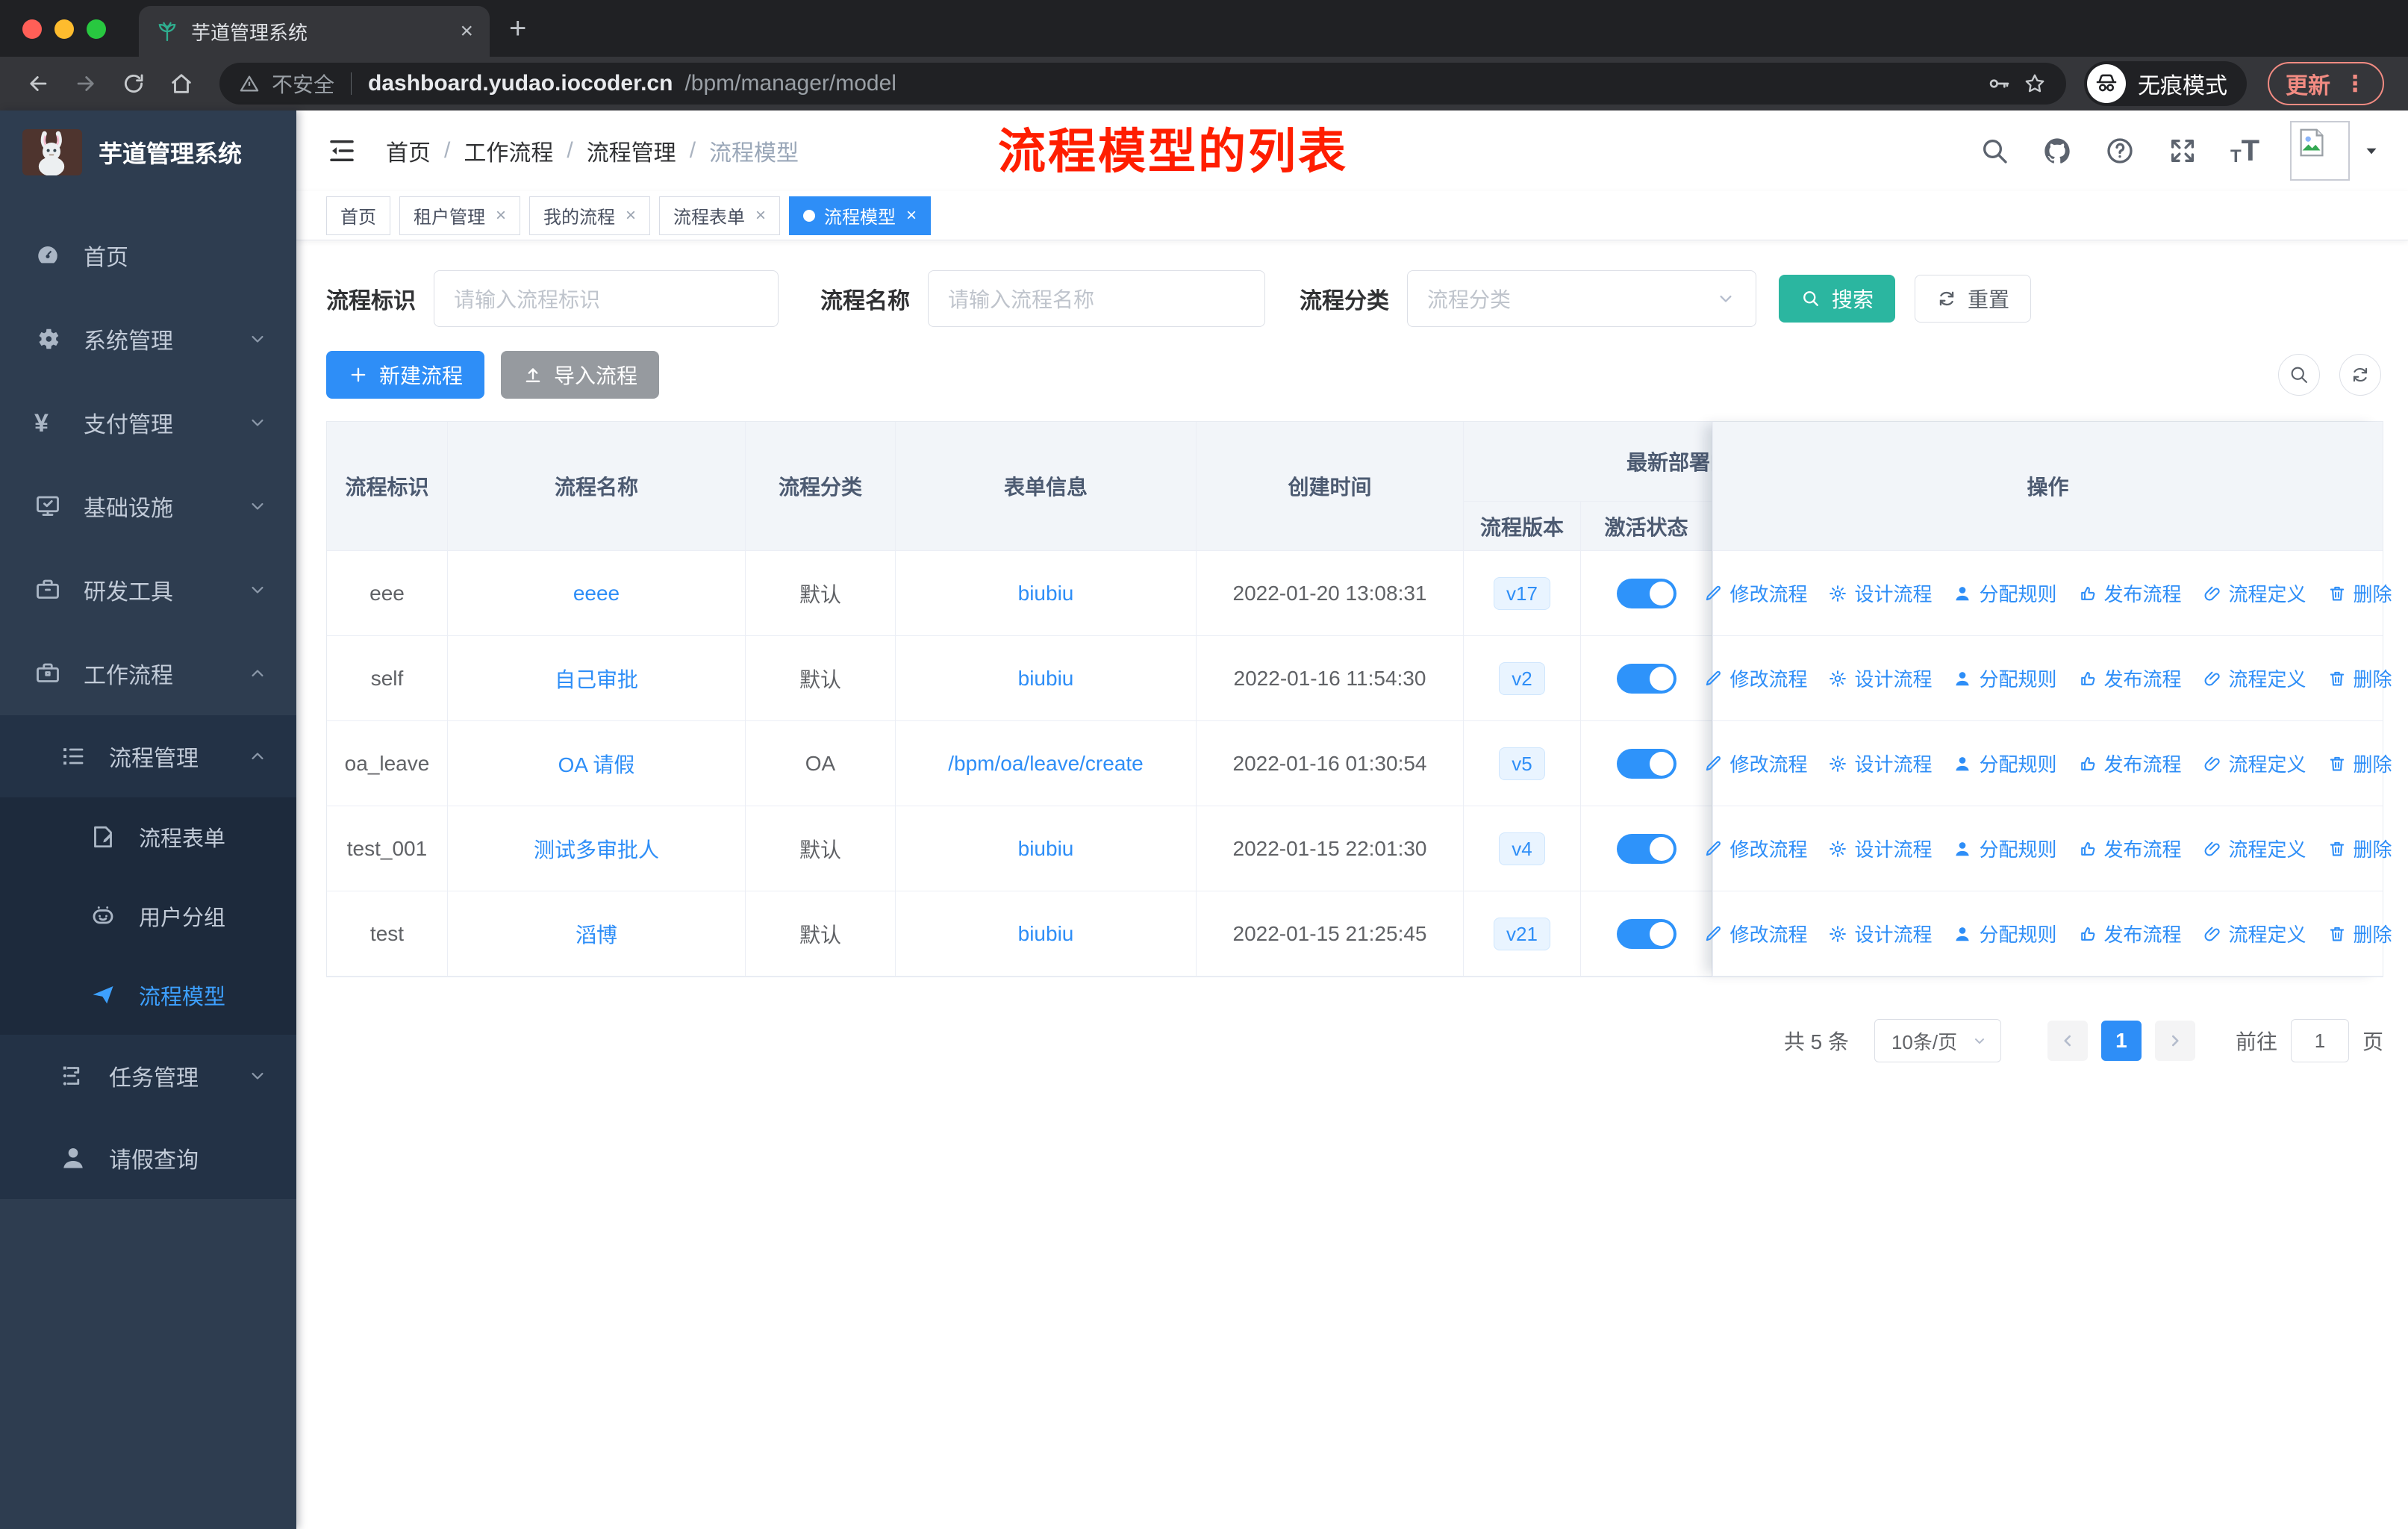 Image resolution: width=2408 pixels, height=1529 pixels. I want to click on update-button: 更新 ⋮, so click(2326, 83).